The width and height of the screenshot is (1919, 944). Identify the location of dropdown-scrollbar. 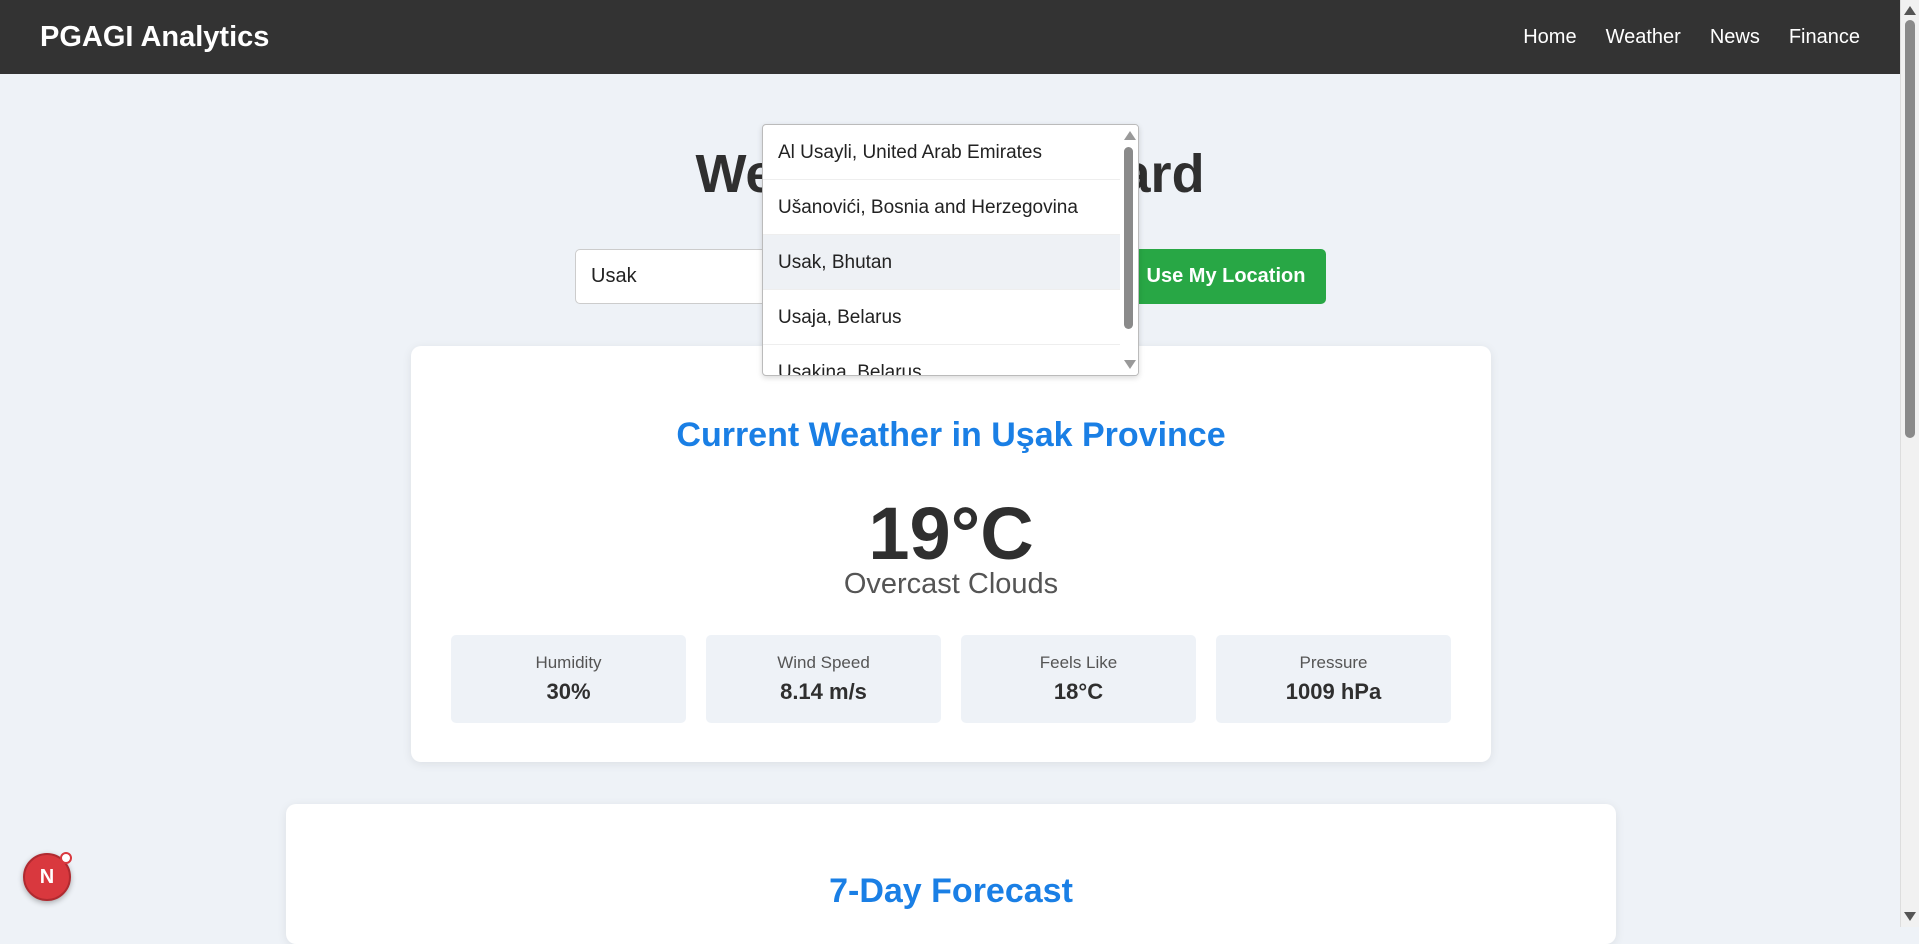
(1129, 250).